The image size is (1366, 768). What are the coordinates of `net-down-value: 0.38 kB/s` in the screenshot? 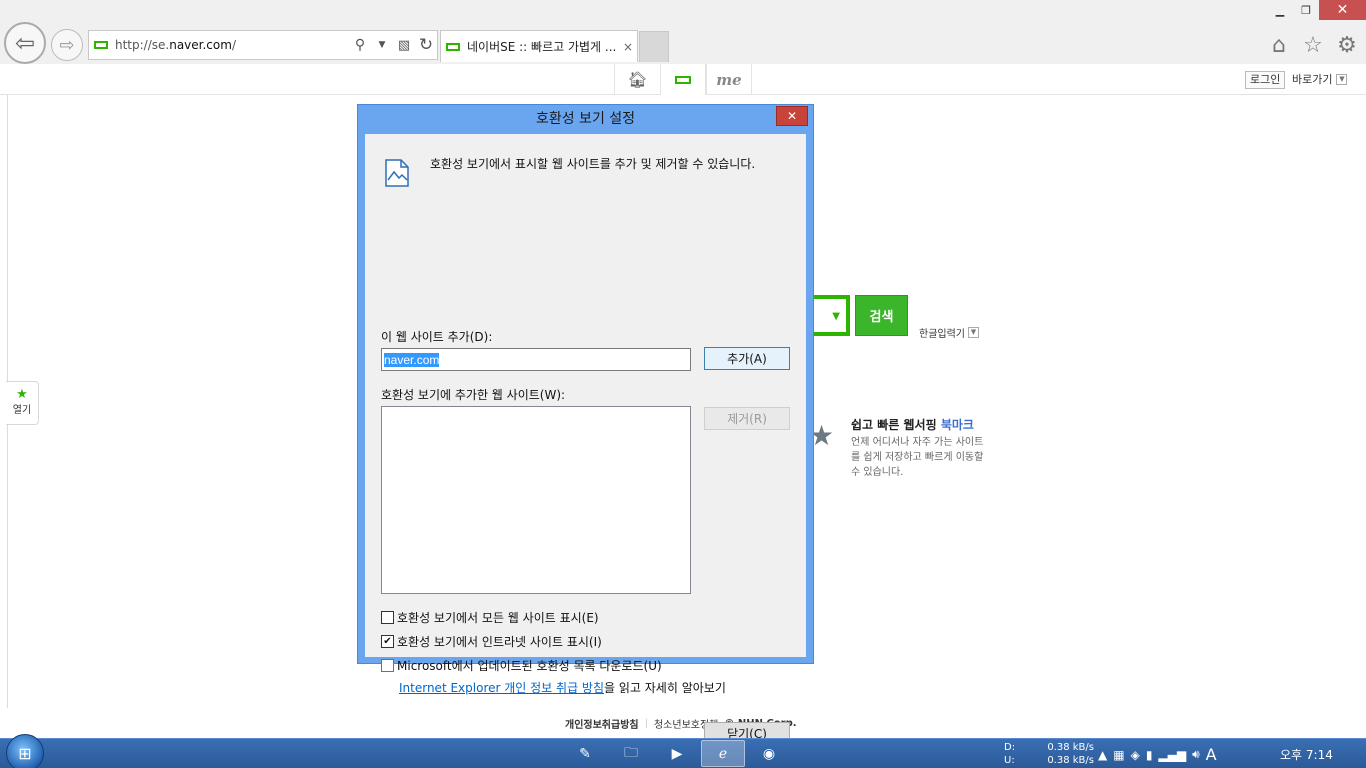 It's located at (1070, 747).